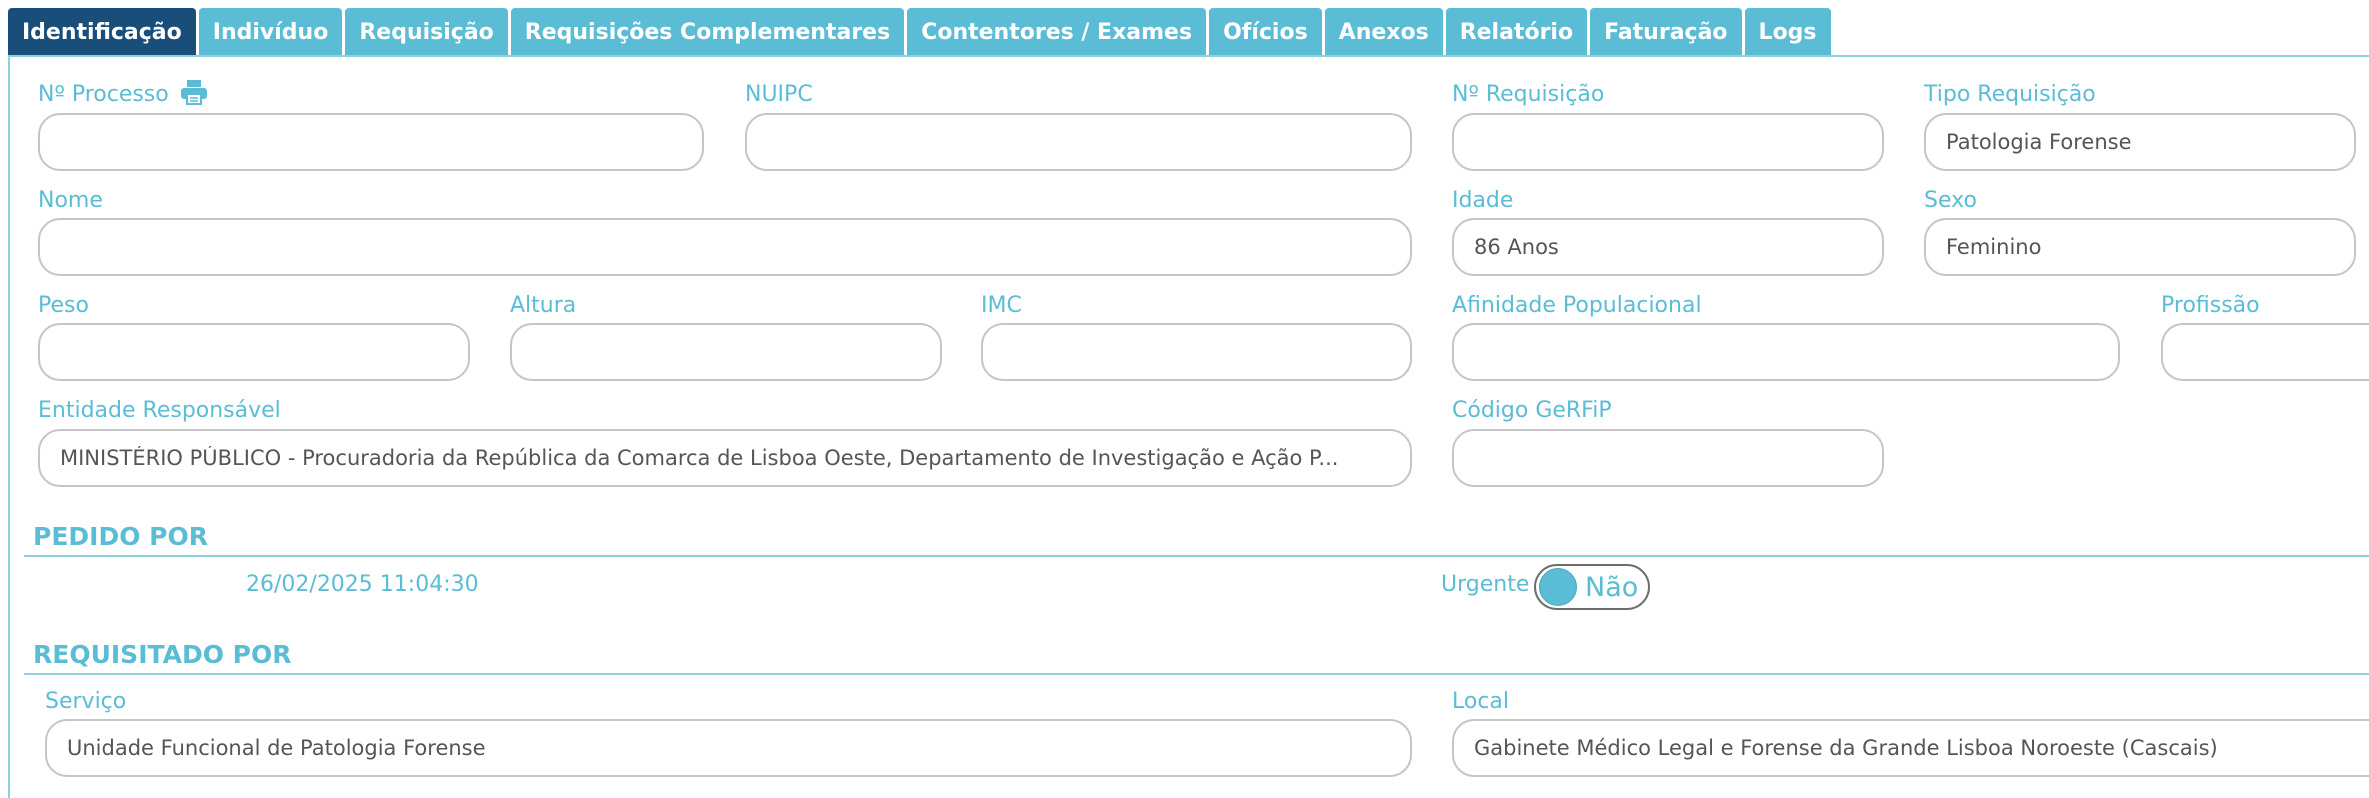 This screenshot has height=798, width=2369. I want to click on tipo-requisicao-input: Patologia Forense, so click(2140, 142).